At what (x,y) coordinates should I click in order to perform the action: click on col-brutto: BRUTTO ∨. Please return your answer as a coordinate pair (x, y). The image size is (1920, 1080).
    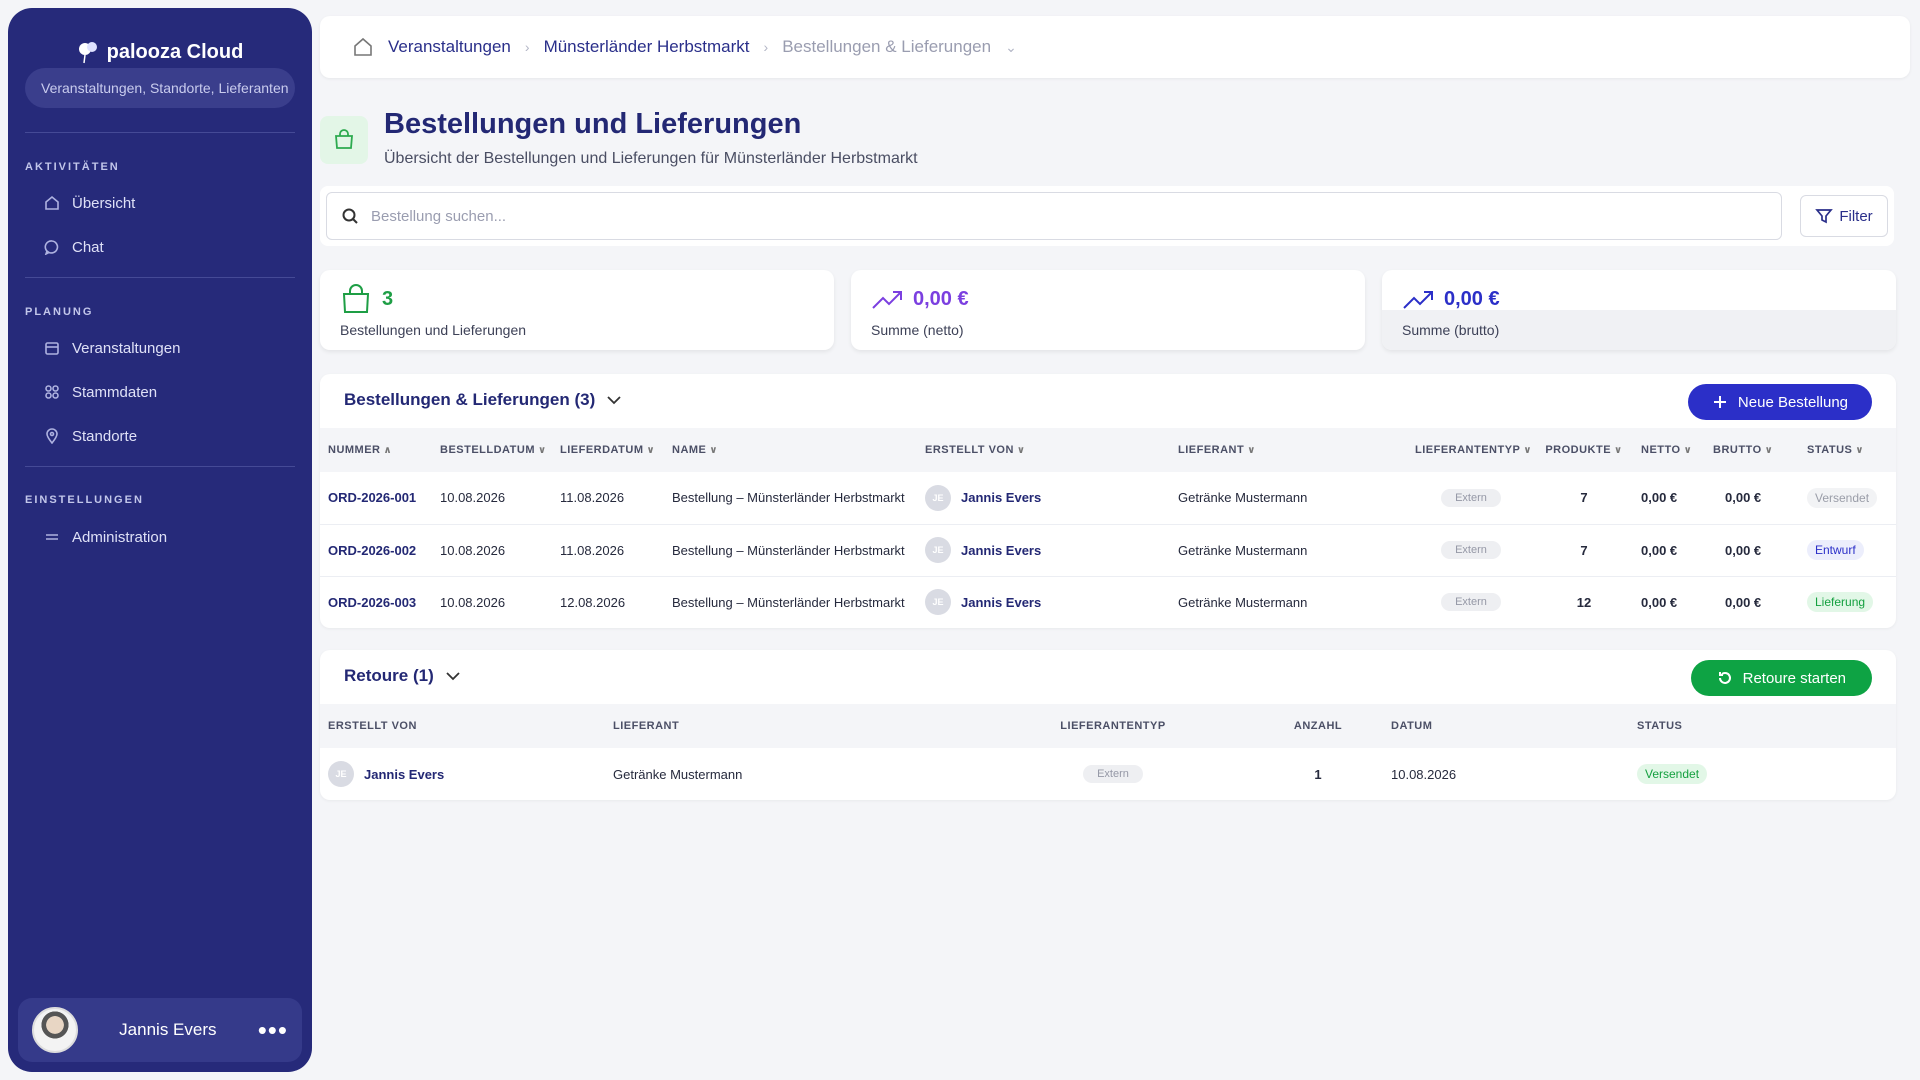
    Looking at the image, I should click on (1752, 450).